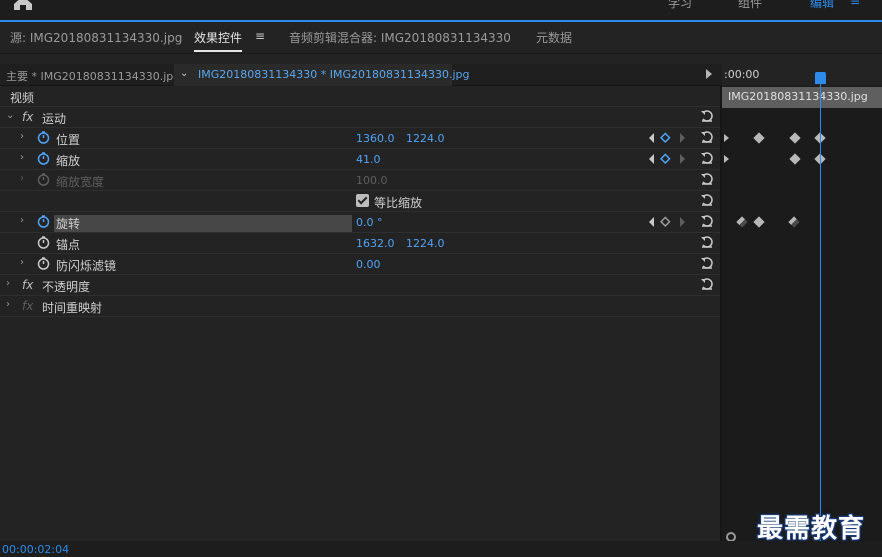 The height and width of the screenshot is (557, 882). I want to click on playhead-line, so click(820, 307).